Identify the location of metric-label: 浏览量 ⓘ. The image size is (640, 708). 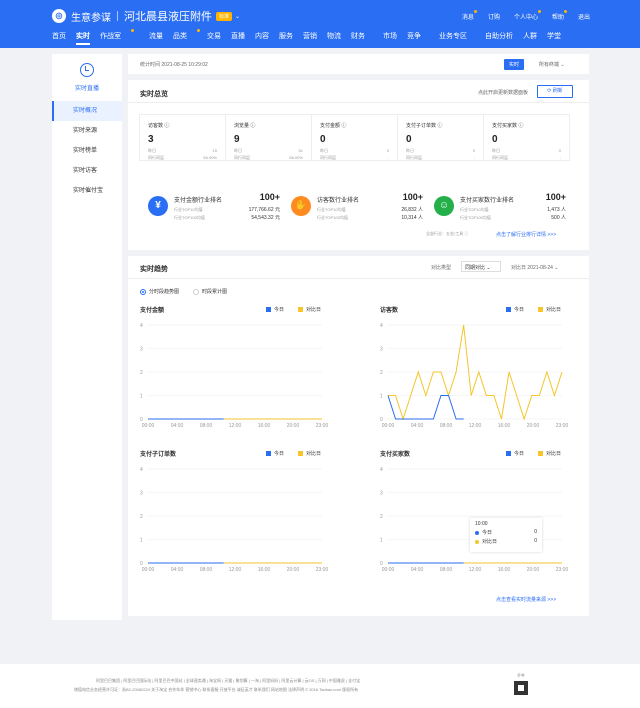
(245, 126).